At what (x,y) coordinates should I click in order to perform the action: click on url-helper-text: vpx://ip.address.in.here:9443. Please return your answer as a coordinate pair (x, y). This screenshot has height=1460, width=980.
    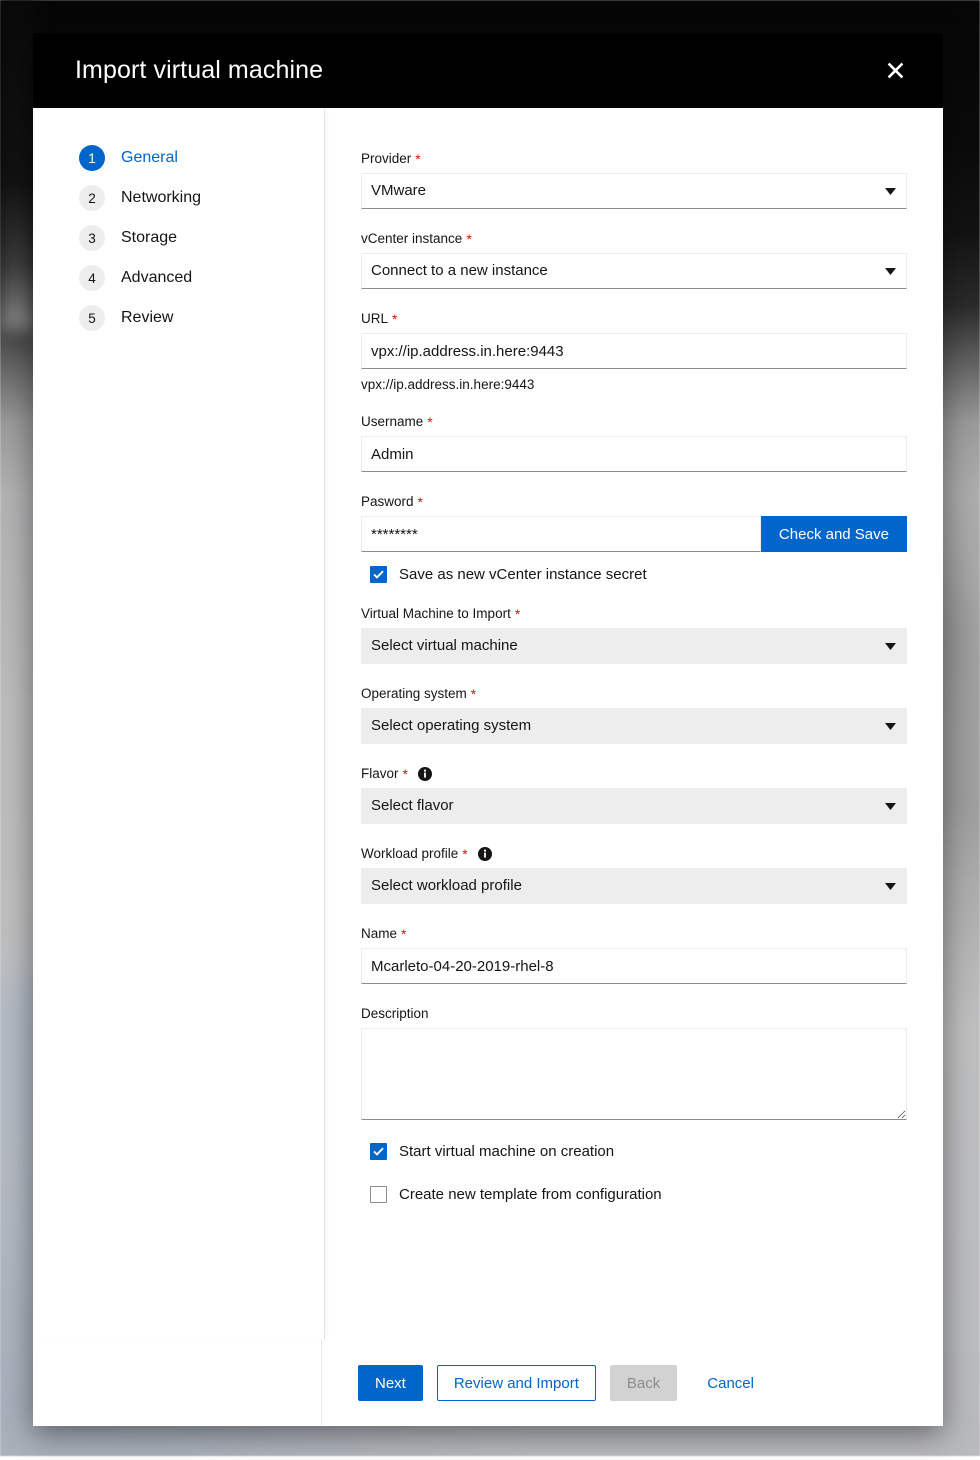
    Looking at the image, I should click on (634, 384).